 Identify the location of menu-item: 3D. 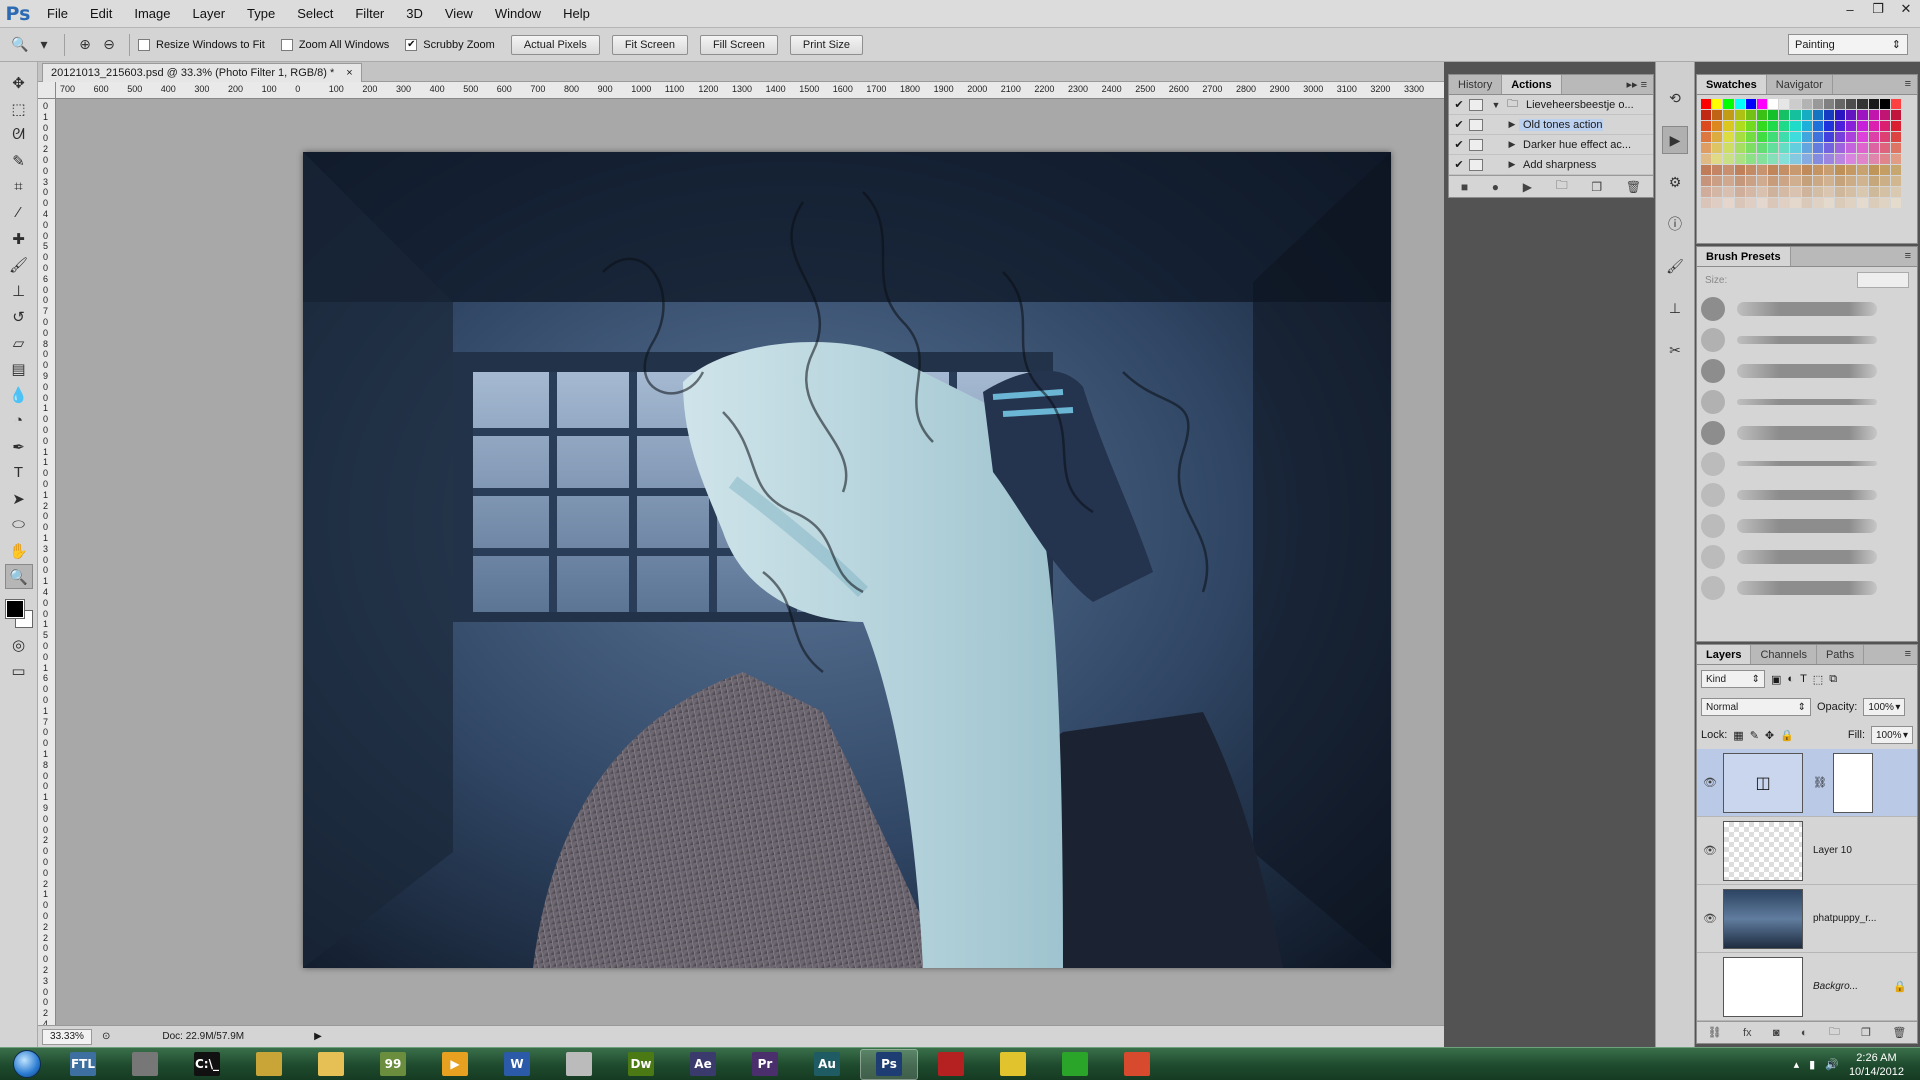
(414, 14).